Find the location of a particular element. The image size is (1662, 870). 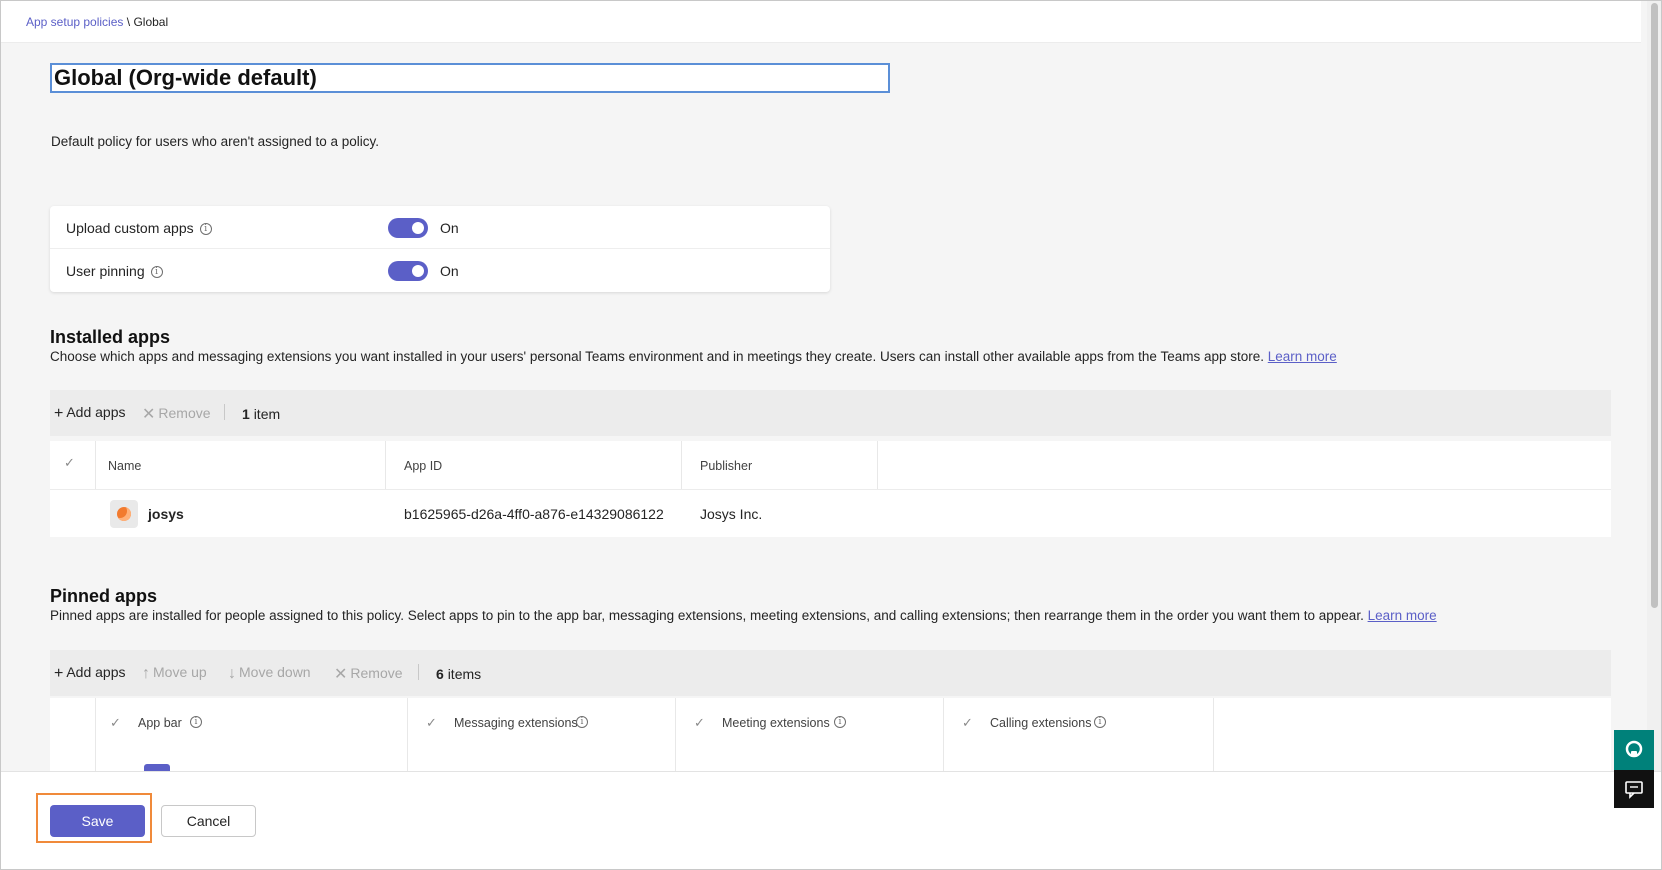

page-scrollbar is located at coordinates (1654, 386).